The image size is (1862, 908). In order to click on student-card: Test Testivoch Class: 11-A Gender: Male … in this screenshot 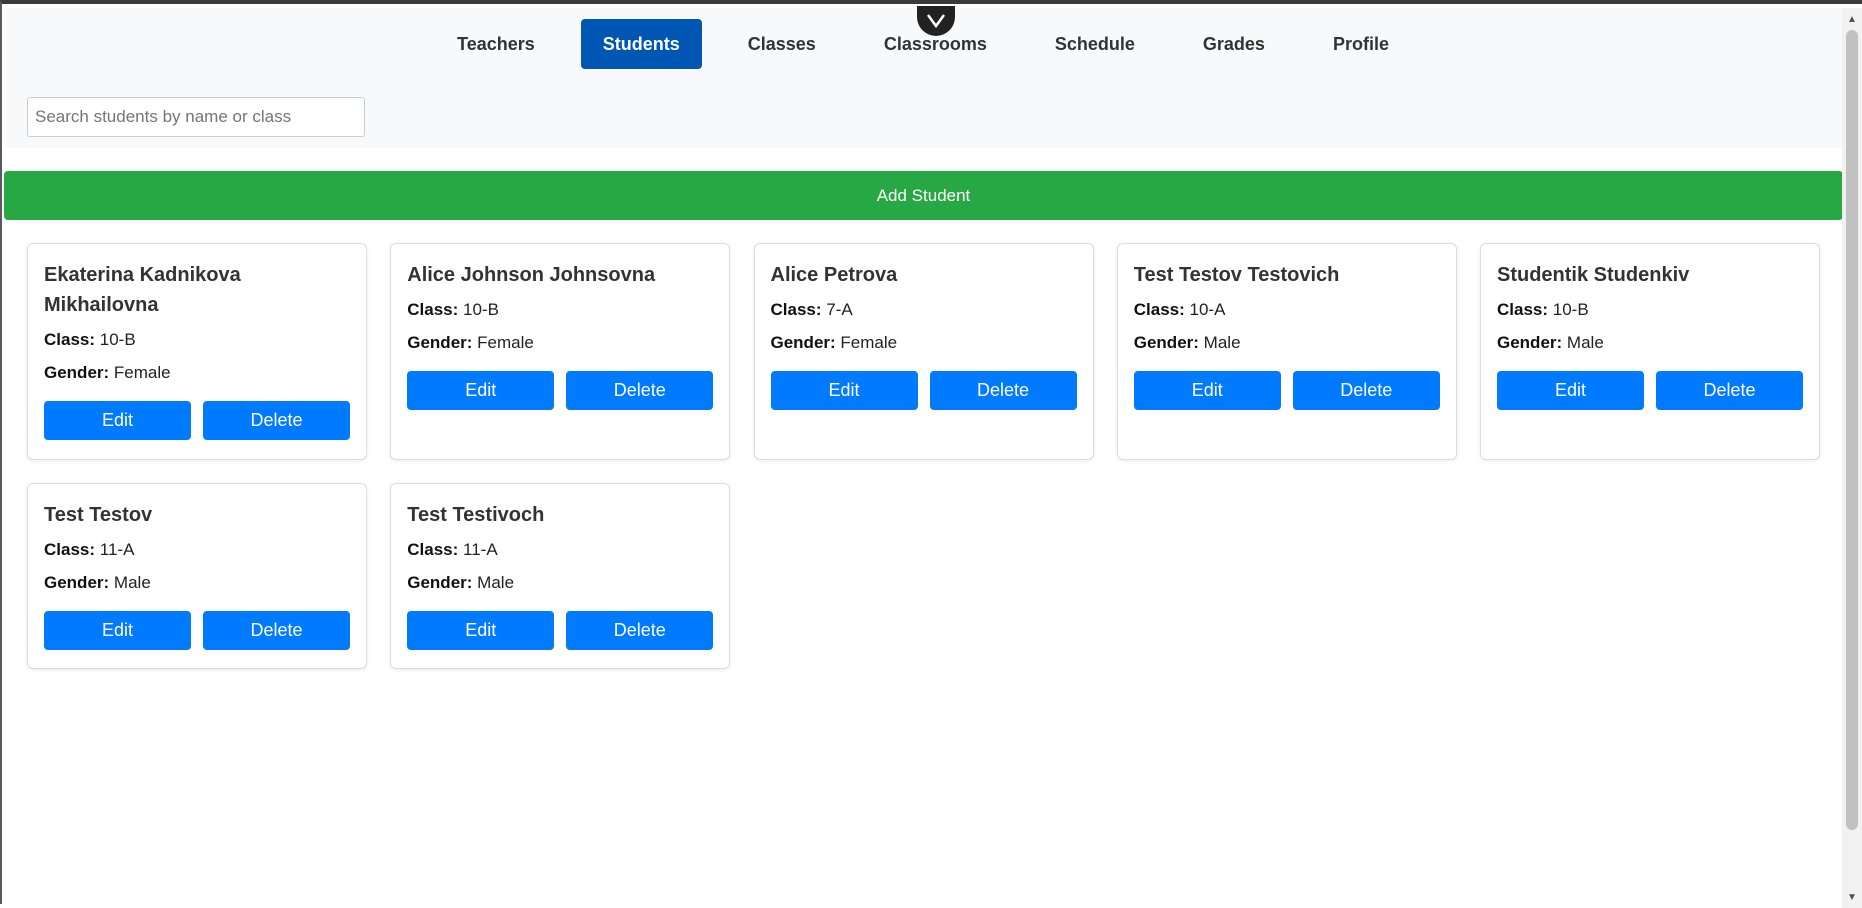, I will do `click(560, 576)`.